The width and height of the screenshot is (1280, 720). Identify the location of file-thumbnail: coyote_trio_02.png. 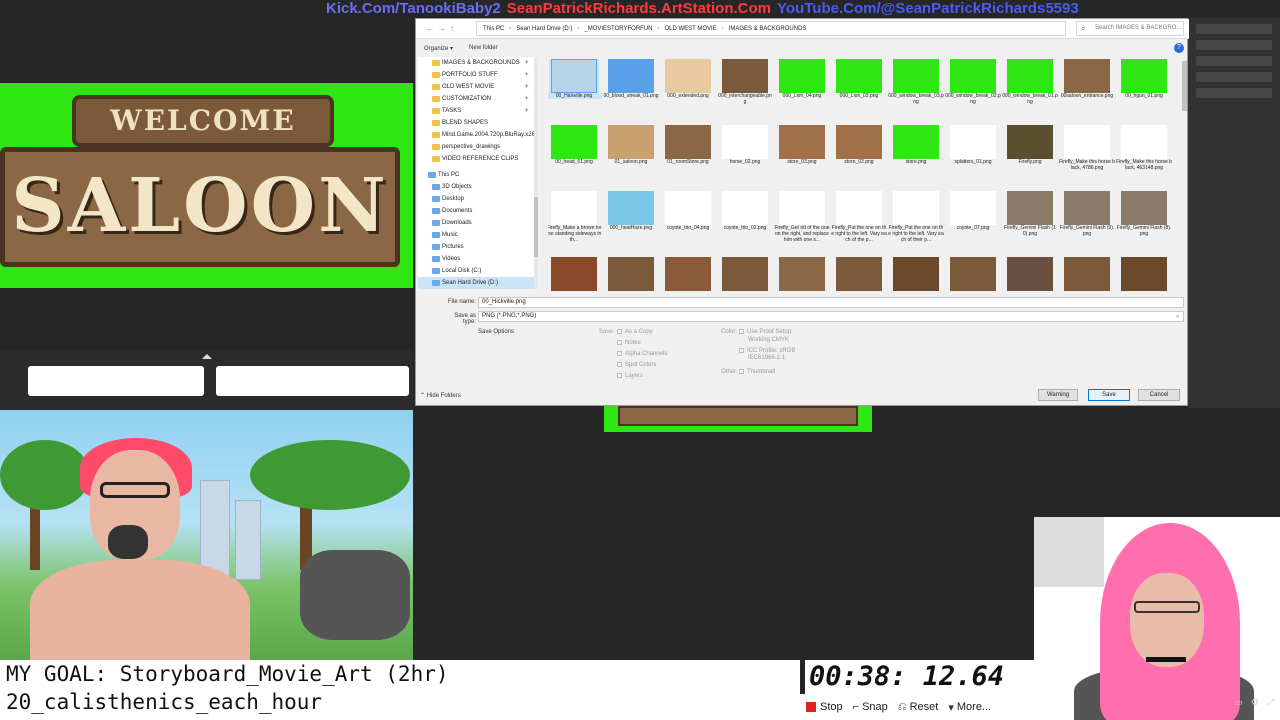
(745, 224).